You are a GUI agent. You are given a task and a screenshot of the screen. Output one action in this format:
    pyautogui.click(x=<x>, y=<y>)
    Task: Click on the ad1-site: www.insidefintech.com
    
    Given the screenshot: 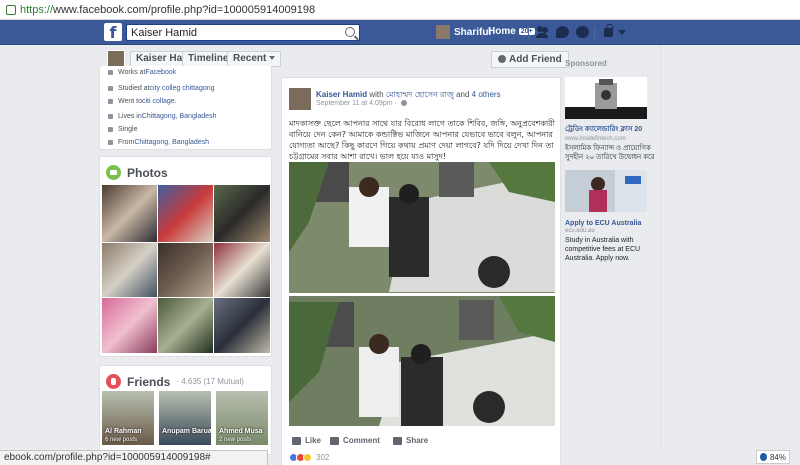 What is the action you would take?
    pyautogui.click(x=595, y=139)
    